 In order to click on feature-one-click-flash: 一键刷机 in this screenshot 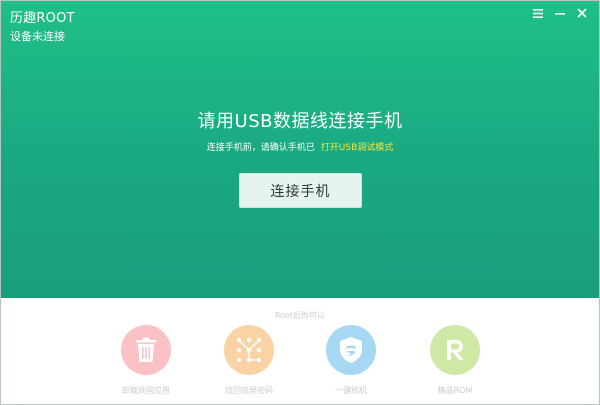, I will do `click(351, 360)`.